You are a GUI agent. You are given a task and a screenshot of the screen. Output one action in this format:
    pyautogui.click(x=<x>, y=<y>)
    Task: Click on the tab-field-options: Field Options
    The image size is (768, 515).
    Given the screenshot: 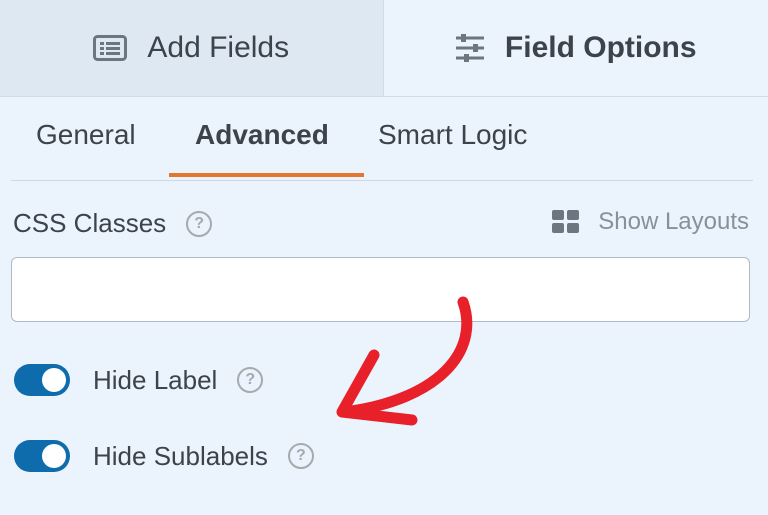 What is the action you would take?
    pyautogui.click(x=575, y=48)
    